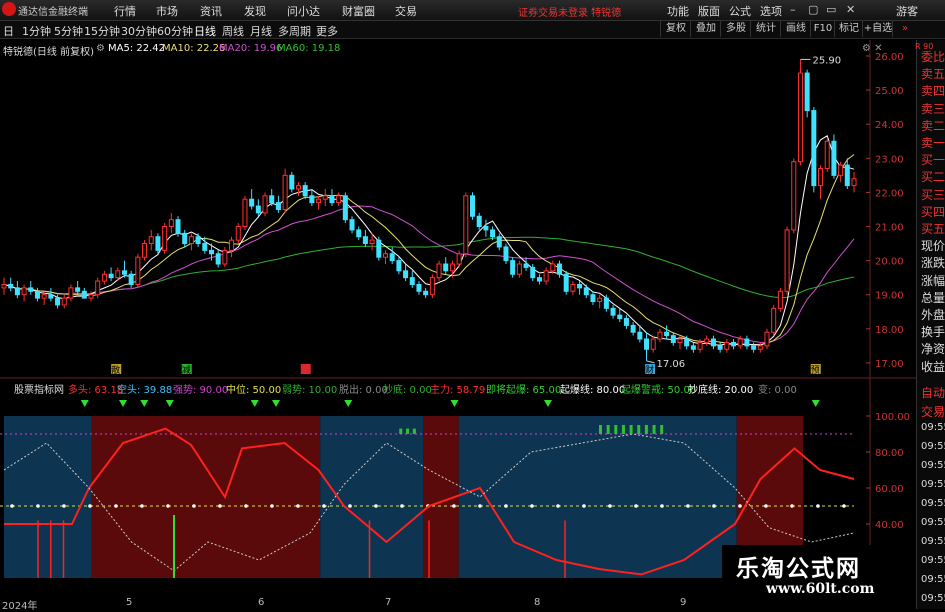 This screenshot has height=612, width=945. I want to click on panel-item-5: 卖二, so click(933, 125).